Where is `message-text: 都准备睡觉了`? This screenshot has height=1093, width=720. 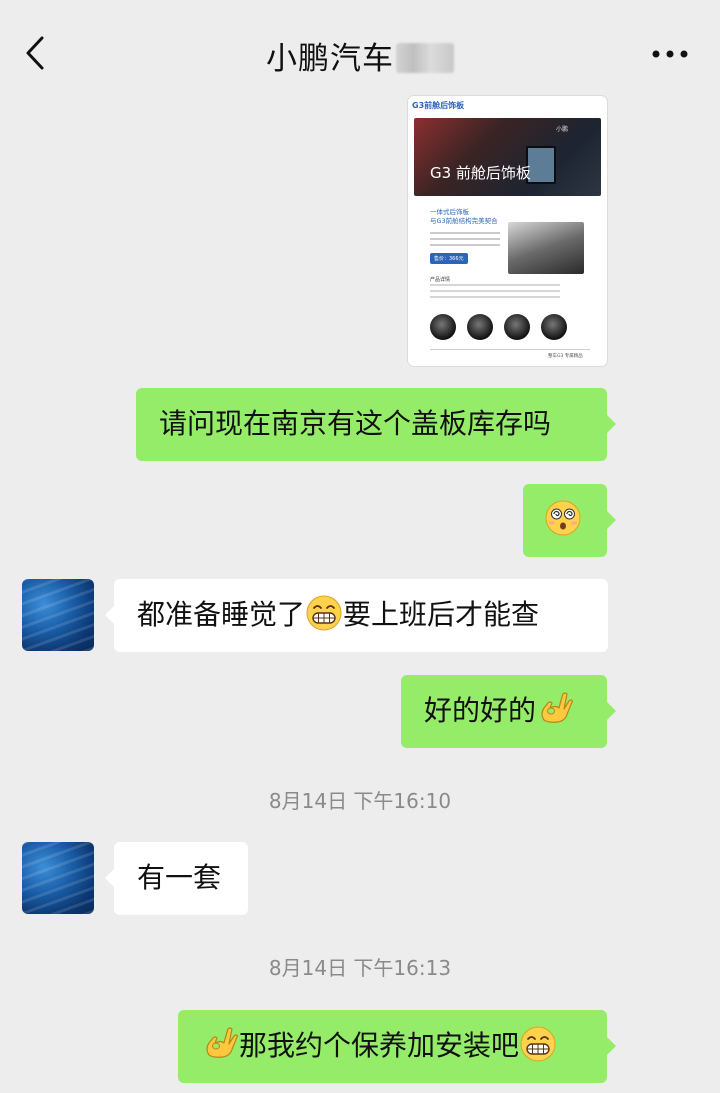
message-text: 都准备睡觉了 is located at coordinates (221, 614).